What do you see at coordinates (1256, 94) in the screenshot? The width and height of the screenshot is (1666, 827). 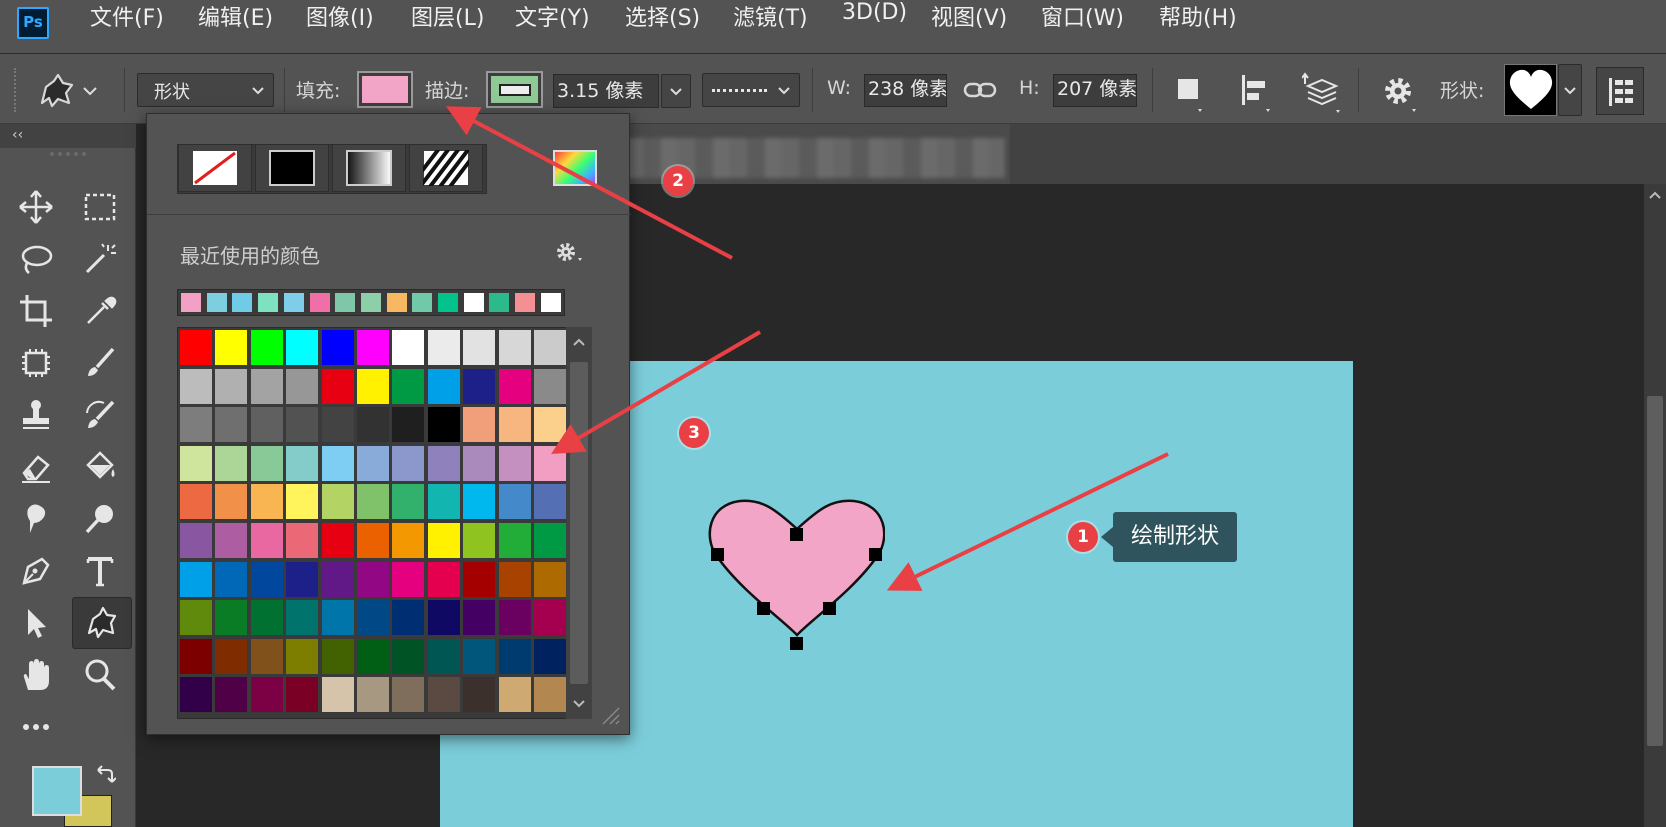 I see `path-alignment-icon` at bounding box center [1256, 94].